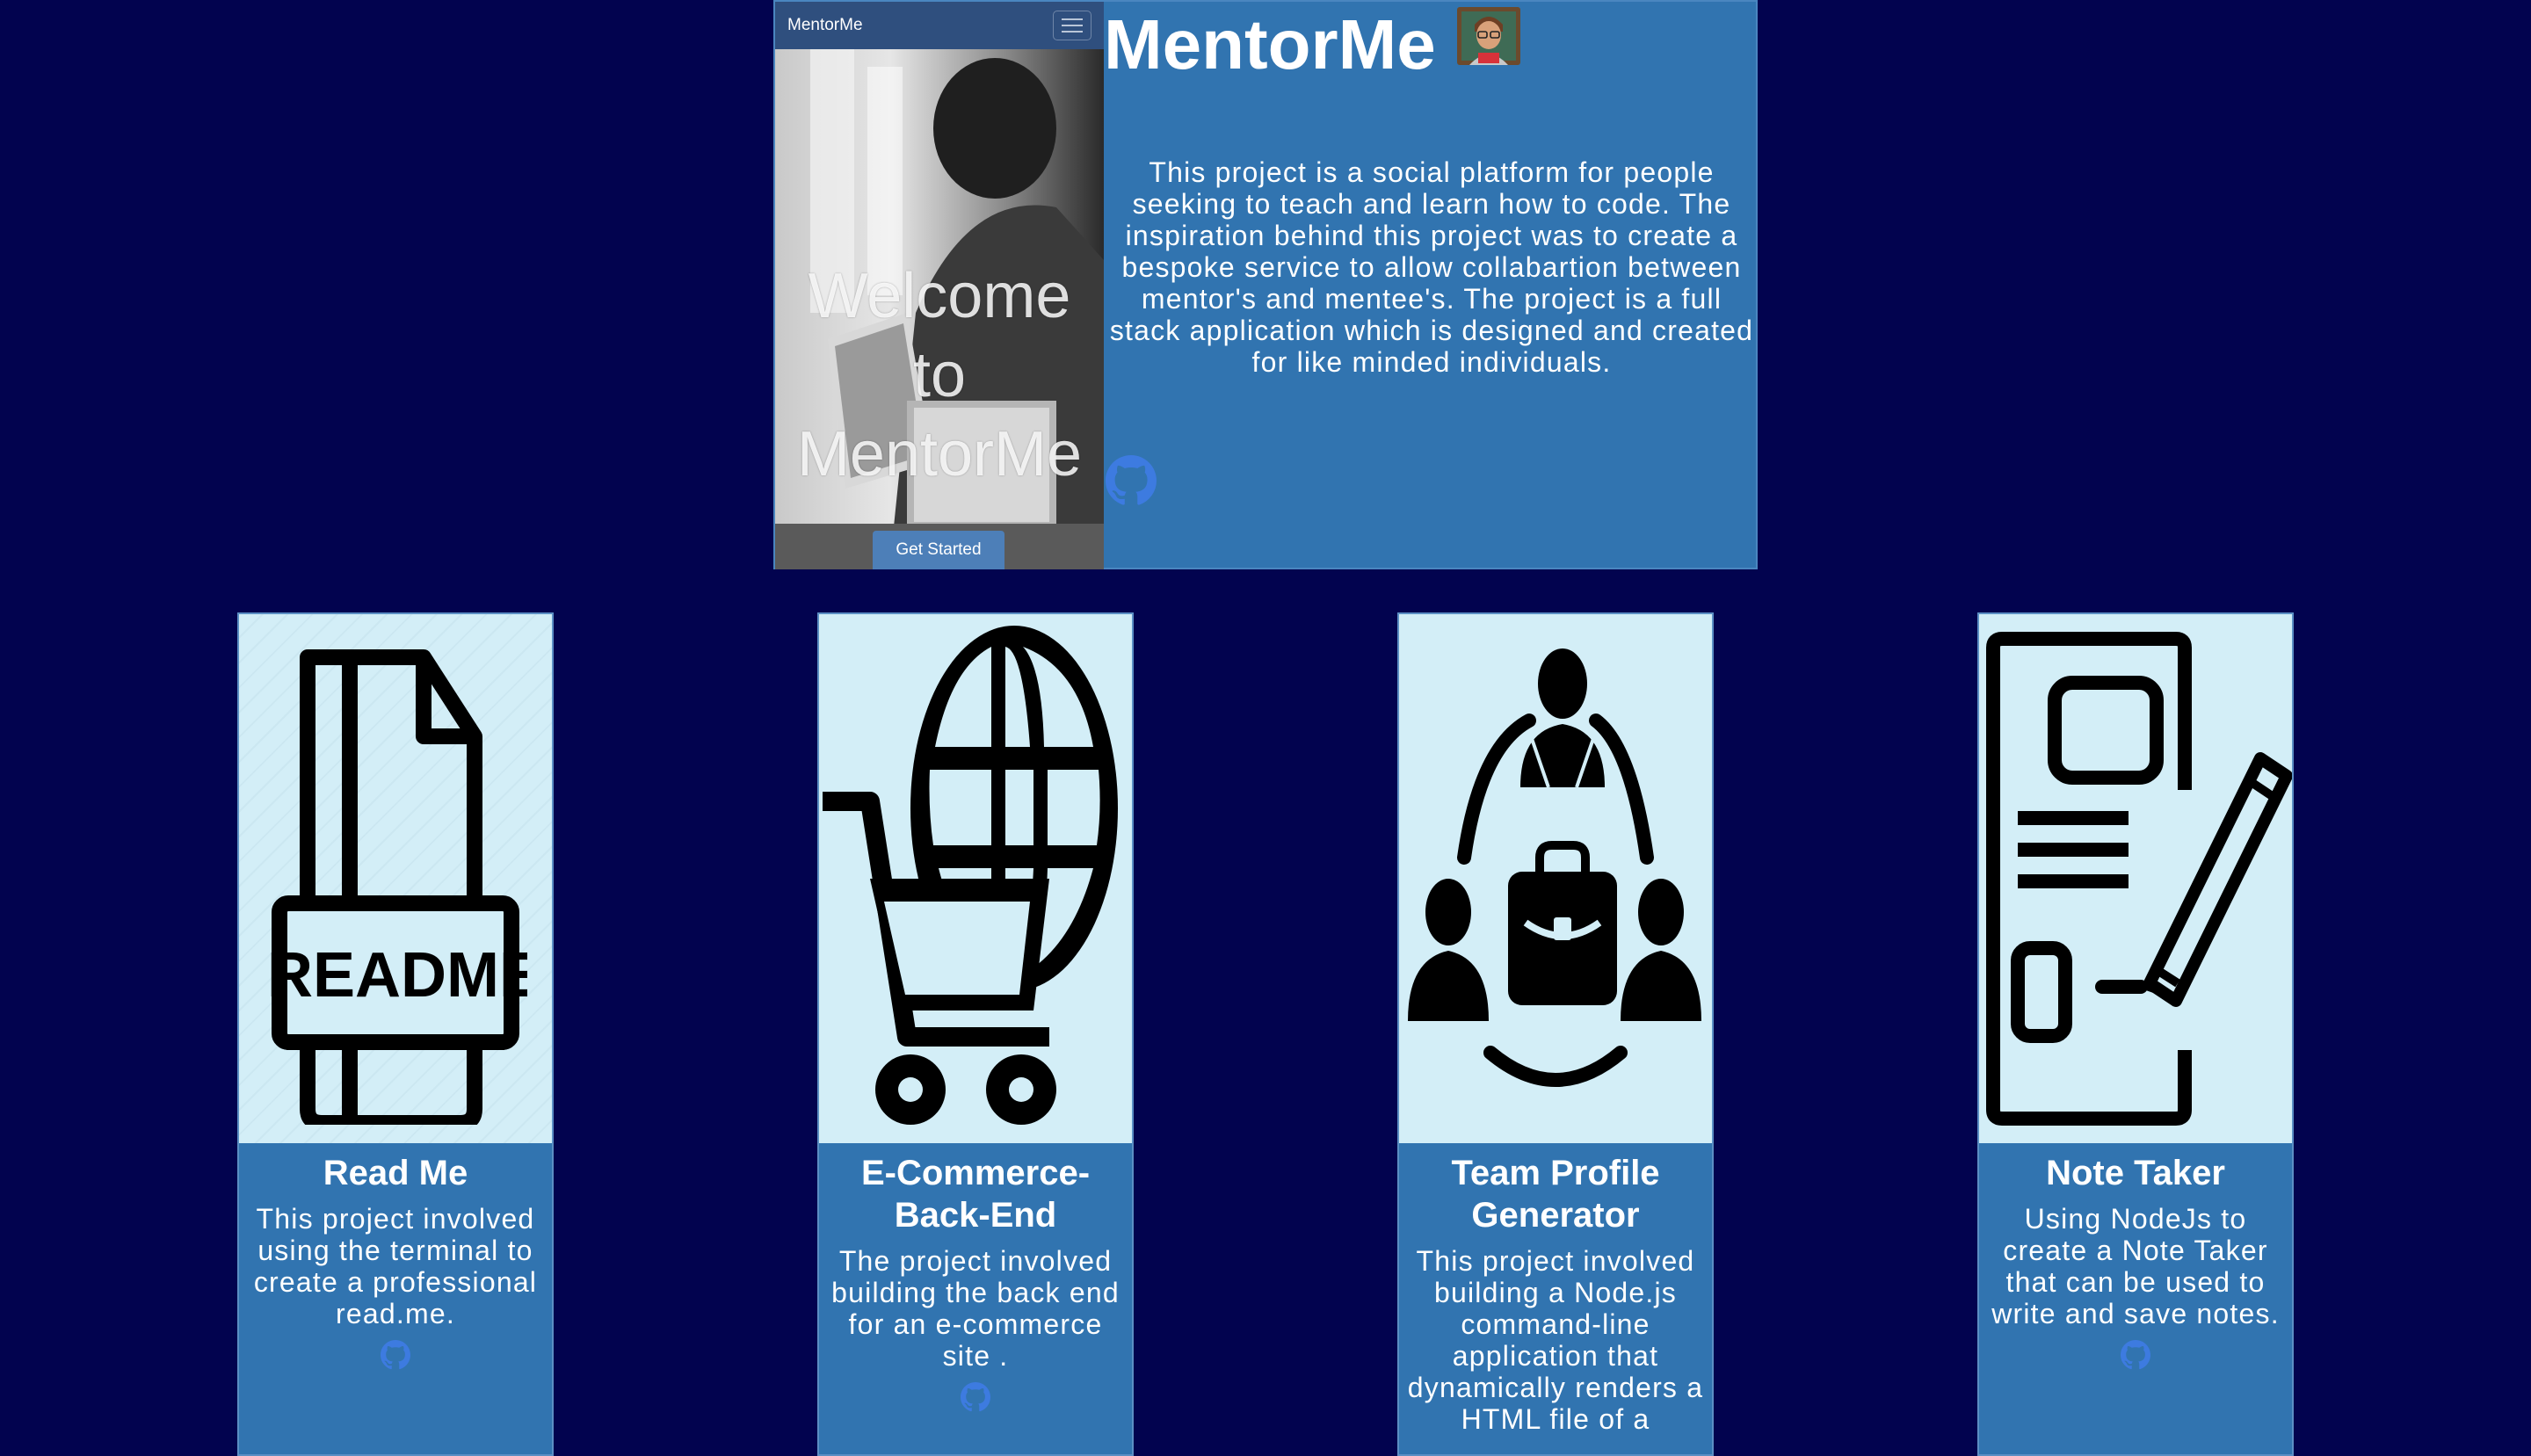  I want to click on card-title: Note Taker, so click(2135, 1173).